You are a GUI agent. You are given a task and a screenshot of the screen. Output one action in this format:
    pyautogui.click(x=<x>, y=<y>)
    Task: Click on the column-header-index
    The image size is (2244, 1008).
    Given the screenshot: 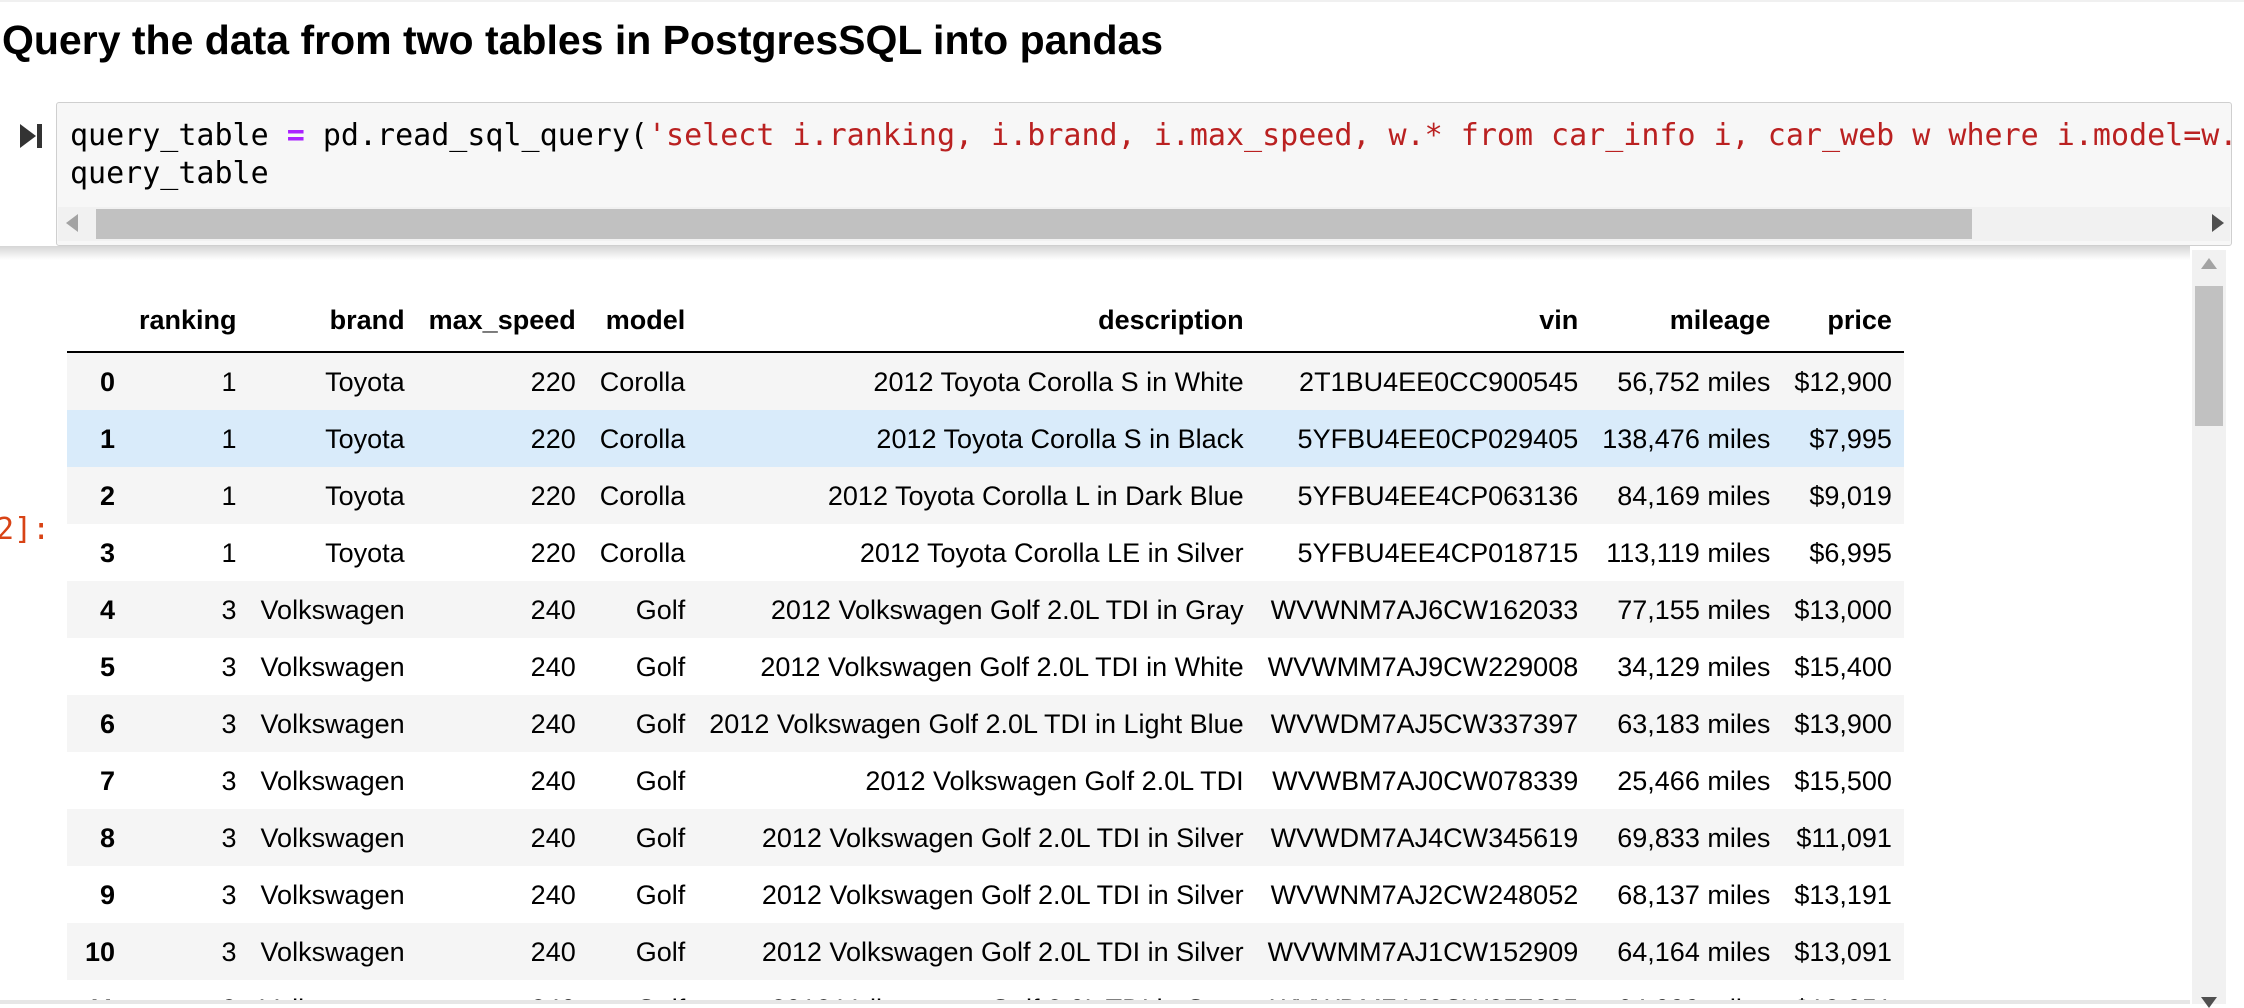 What is the action you would take?
    pyautogui.click(x=97, y=320)
    